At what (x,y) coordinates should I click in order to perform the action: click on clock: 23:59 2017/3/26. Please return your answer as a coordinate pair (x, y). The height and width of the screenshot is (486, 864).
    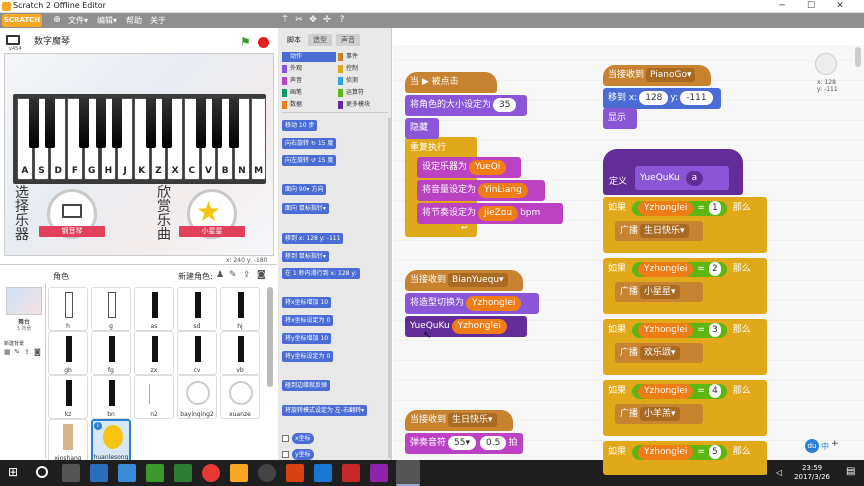
    Looking at the image, I should click on (812, 473).